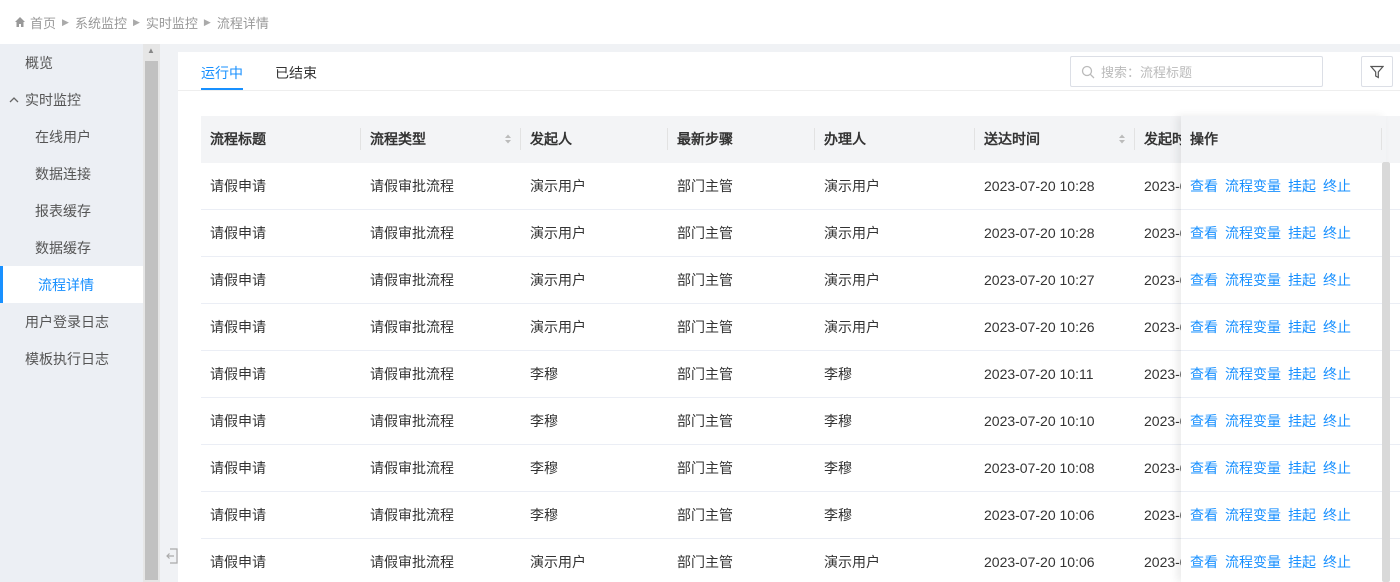  I want to click on sidebar-scrollbar: ▲, so click(151, 313).